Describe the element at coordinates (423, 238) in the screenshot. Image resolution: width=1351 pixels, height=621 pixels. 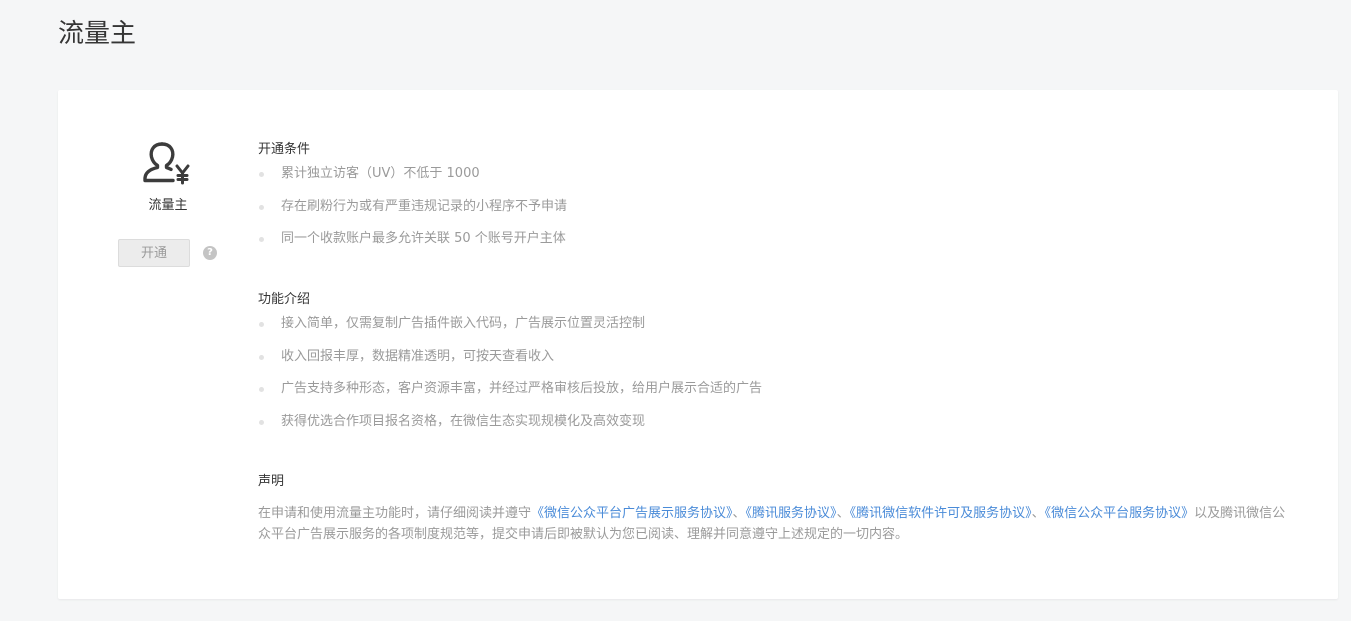
I see `list-item-text: 同一个收款账户最多允许关联 50 个账号开户主体` at that location.